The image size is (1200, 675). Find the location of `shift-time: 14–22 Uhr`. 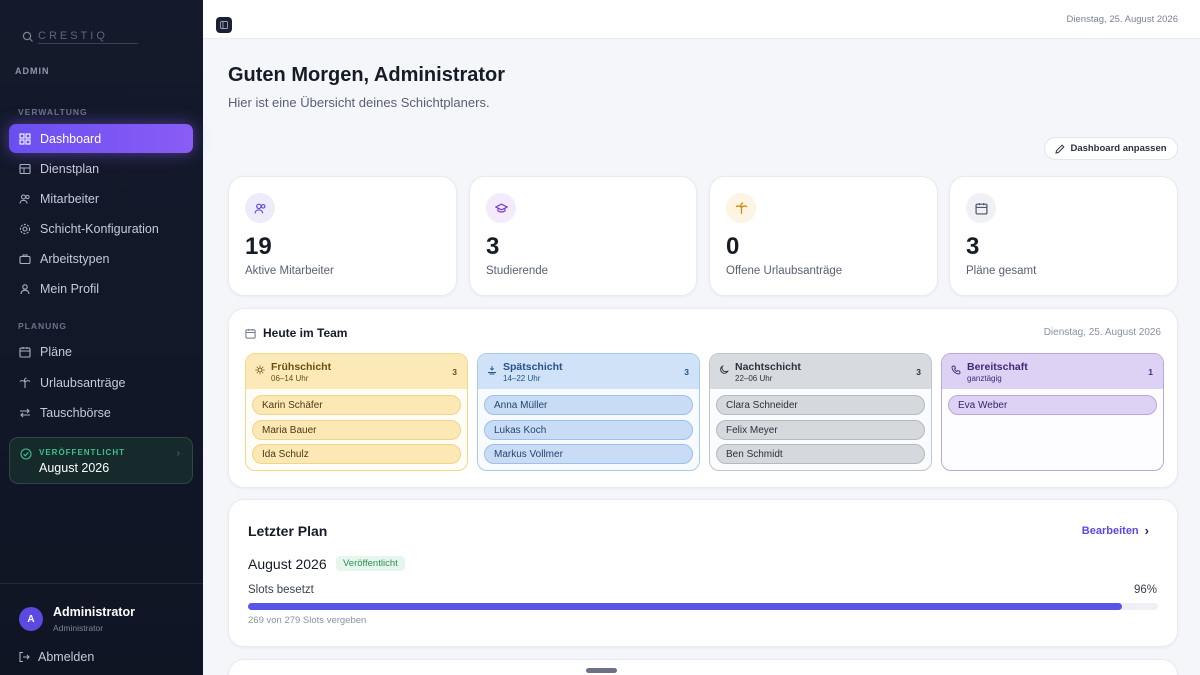

shift-time: 14–22 Uhr is located at coordinates (522, 378).